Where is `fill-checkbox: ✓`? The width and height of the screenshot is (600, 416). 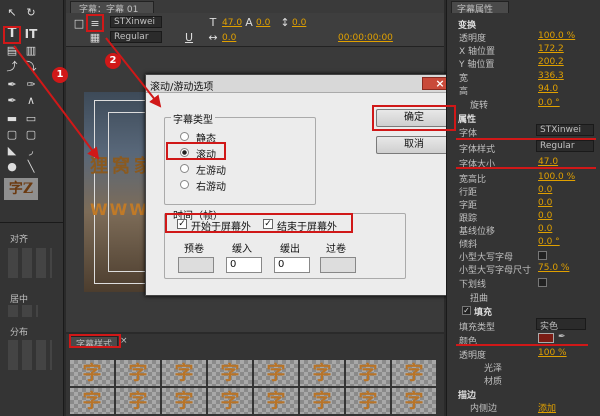
fill-checkbox: ✓ is located at coordinates (466, 310).